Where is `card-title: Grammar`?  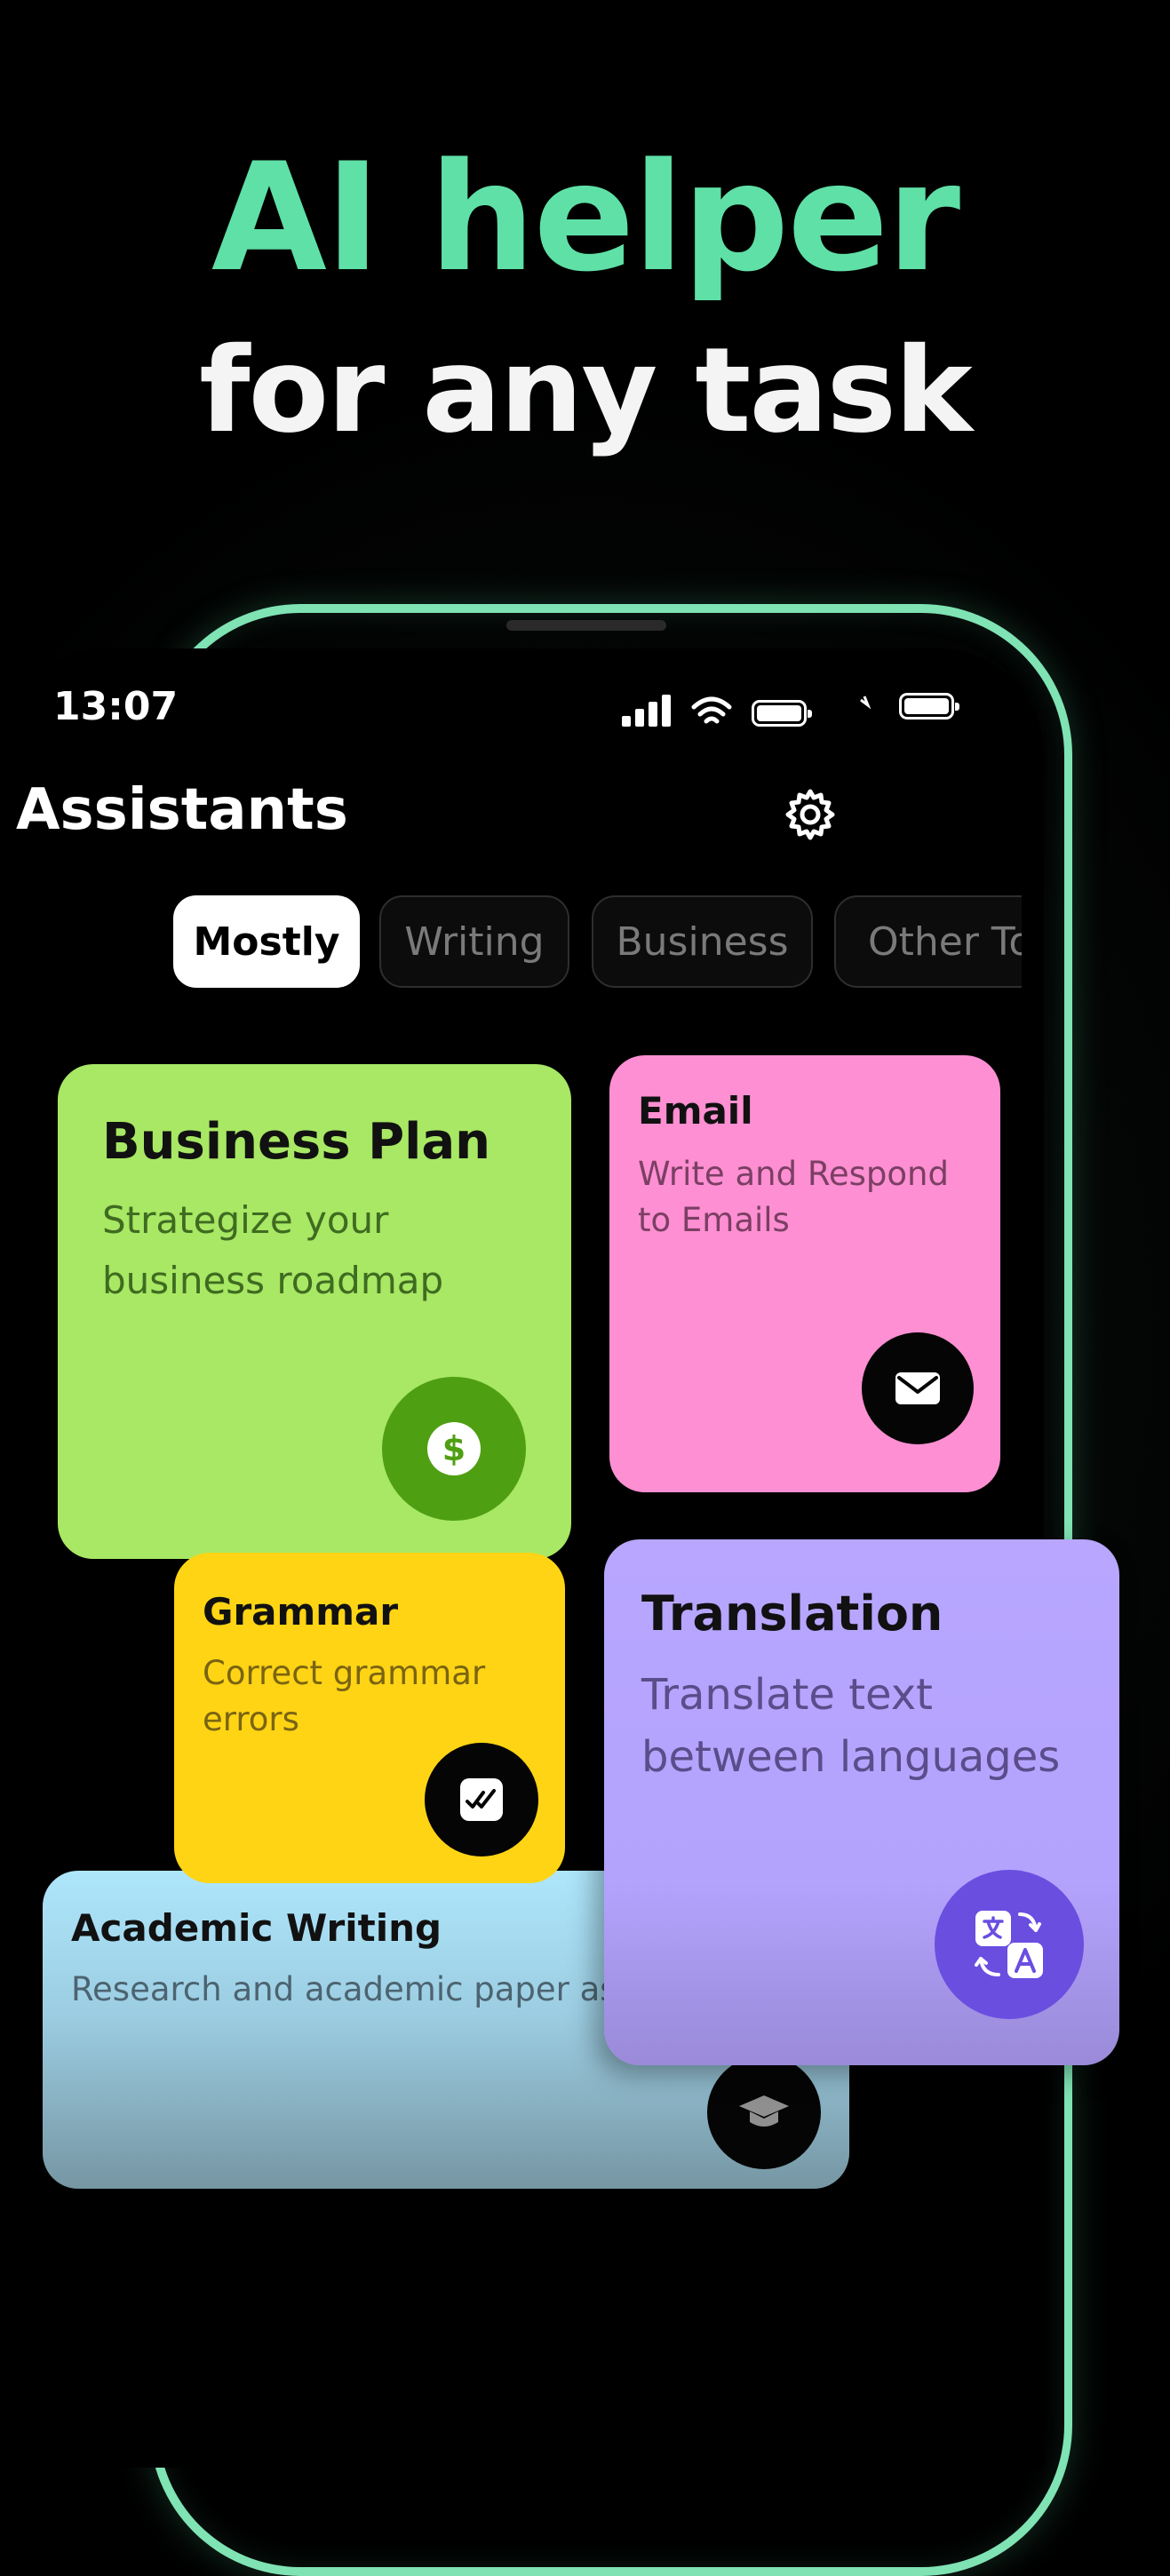 card-title: Grammar is located at coordinates (301, 1612).